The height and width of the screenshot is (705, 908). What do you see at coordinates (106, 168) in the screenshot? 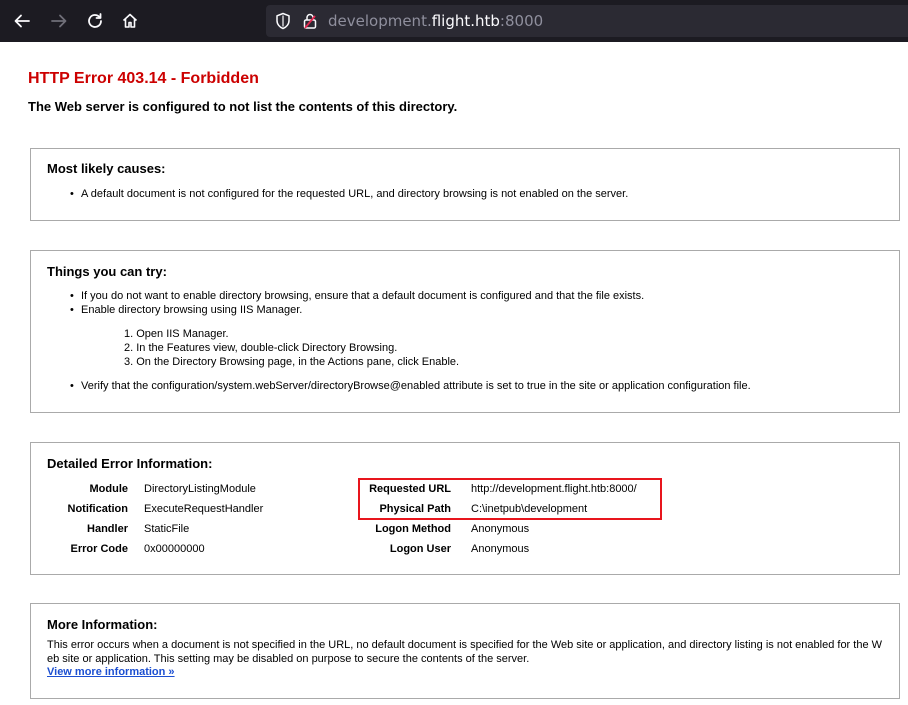
I see `causes-heading: Most likely causes:` at bounding box center [106, 168].